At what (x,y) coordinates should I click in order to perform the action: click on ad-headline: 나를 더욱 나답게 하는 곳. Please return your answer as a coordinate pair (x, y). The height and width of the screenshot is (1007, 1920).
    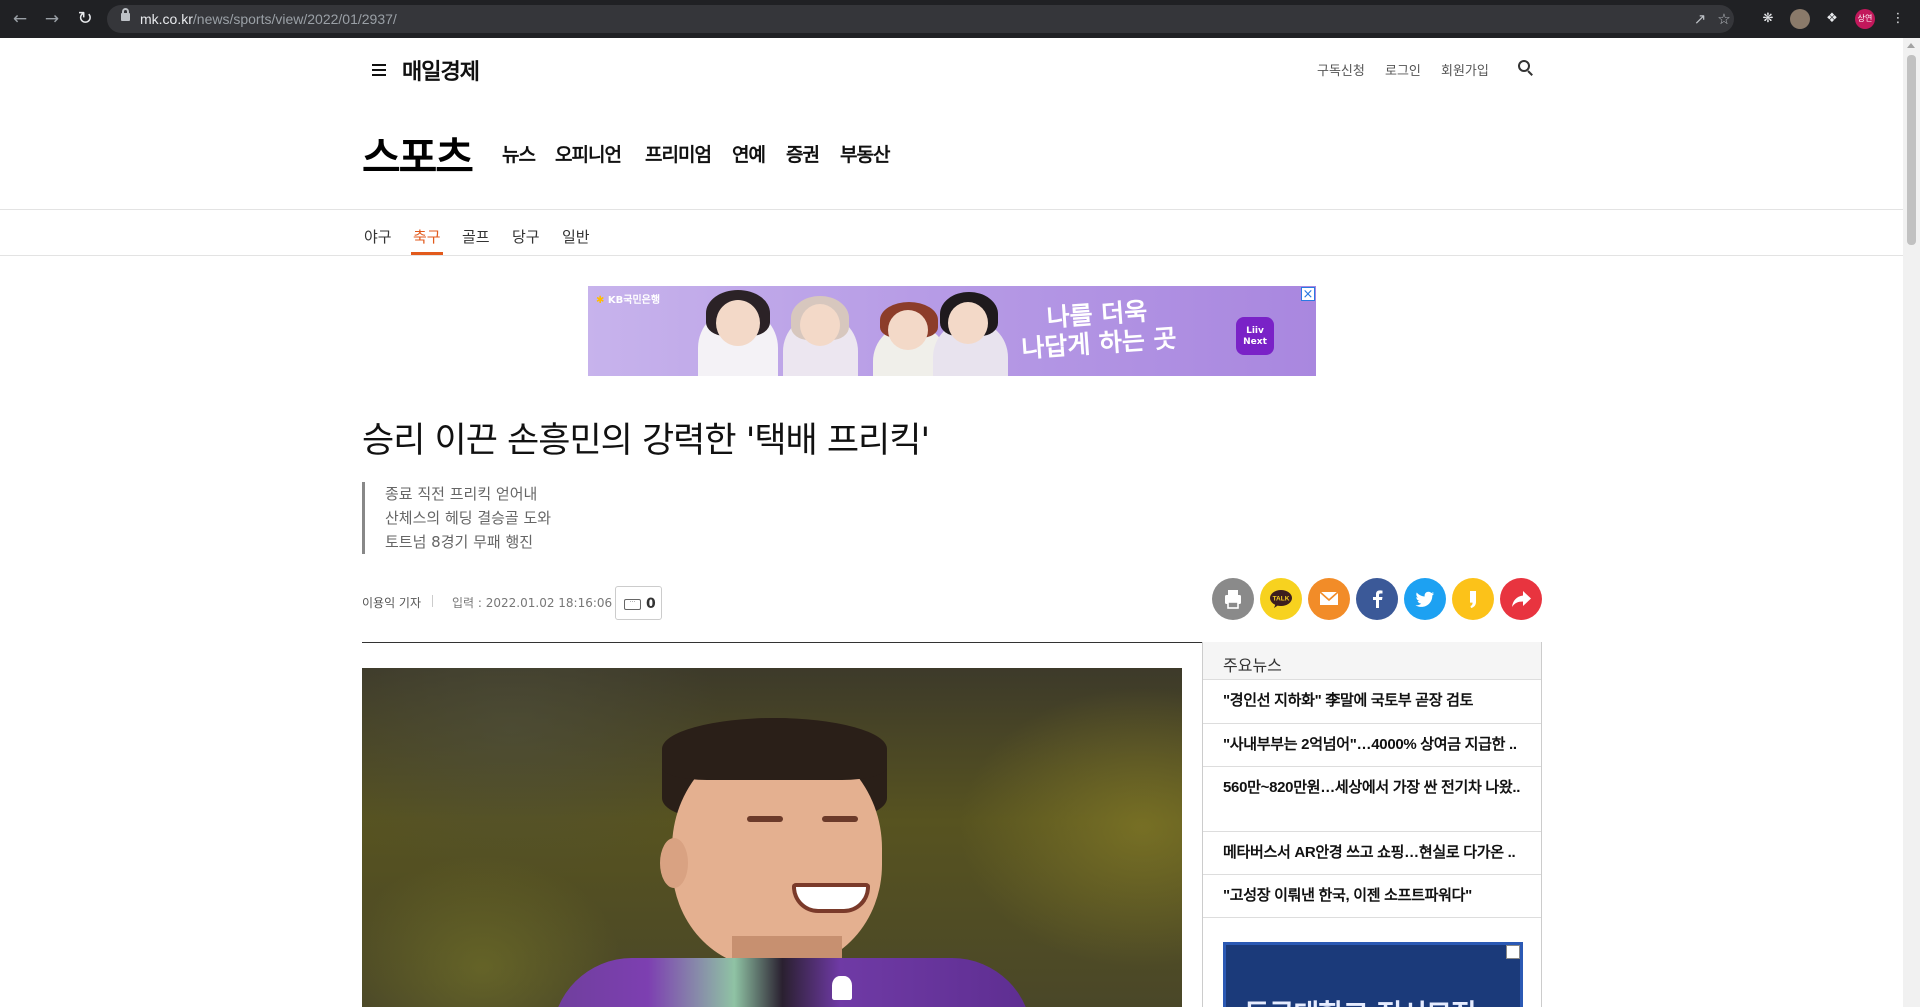
    Looking at the image, I should click on (1099, 330).